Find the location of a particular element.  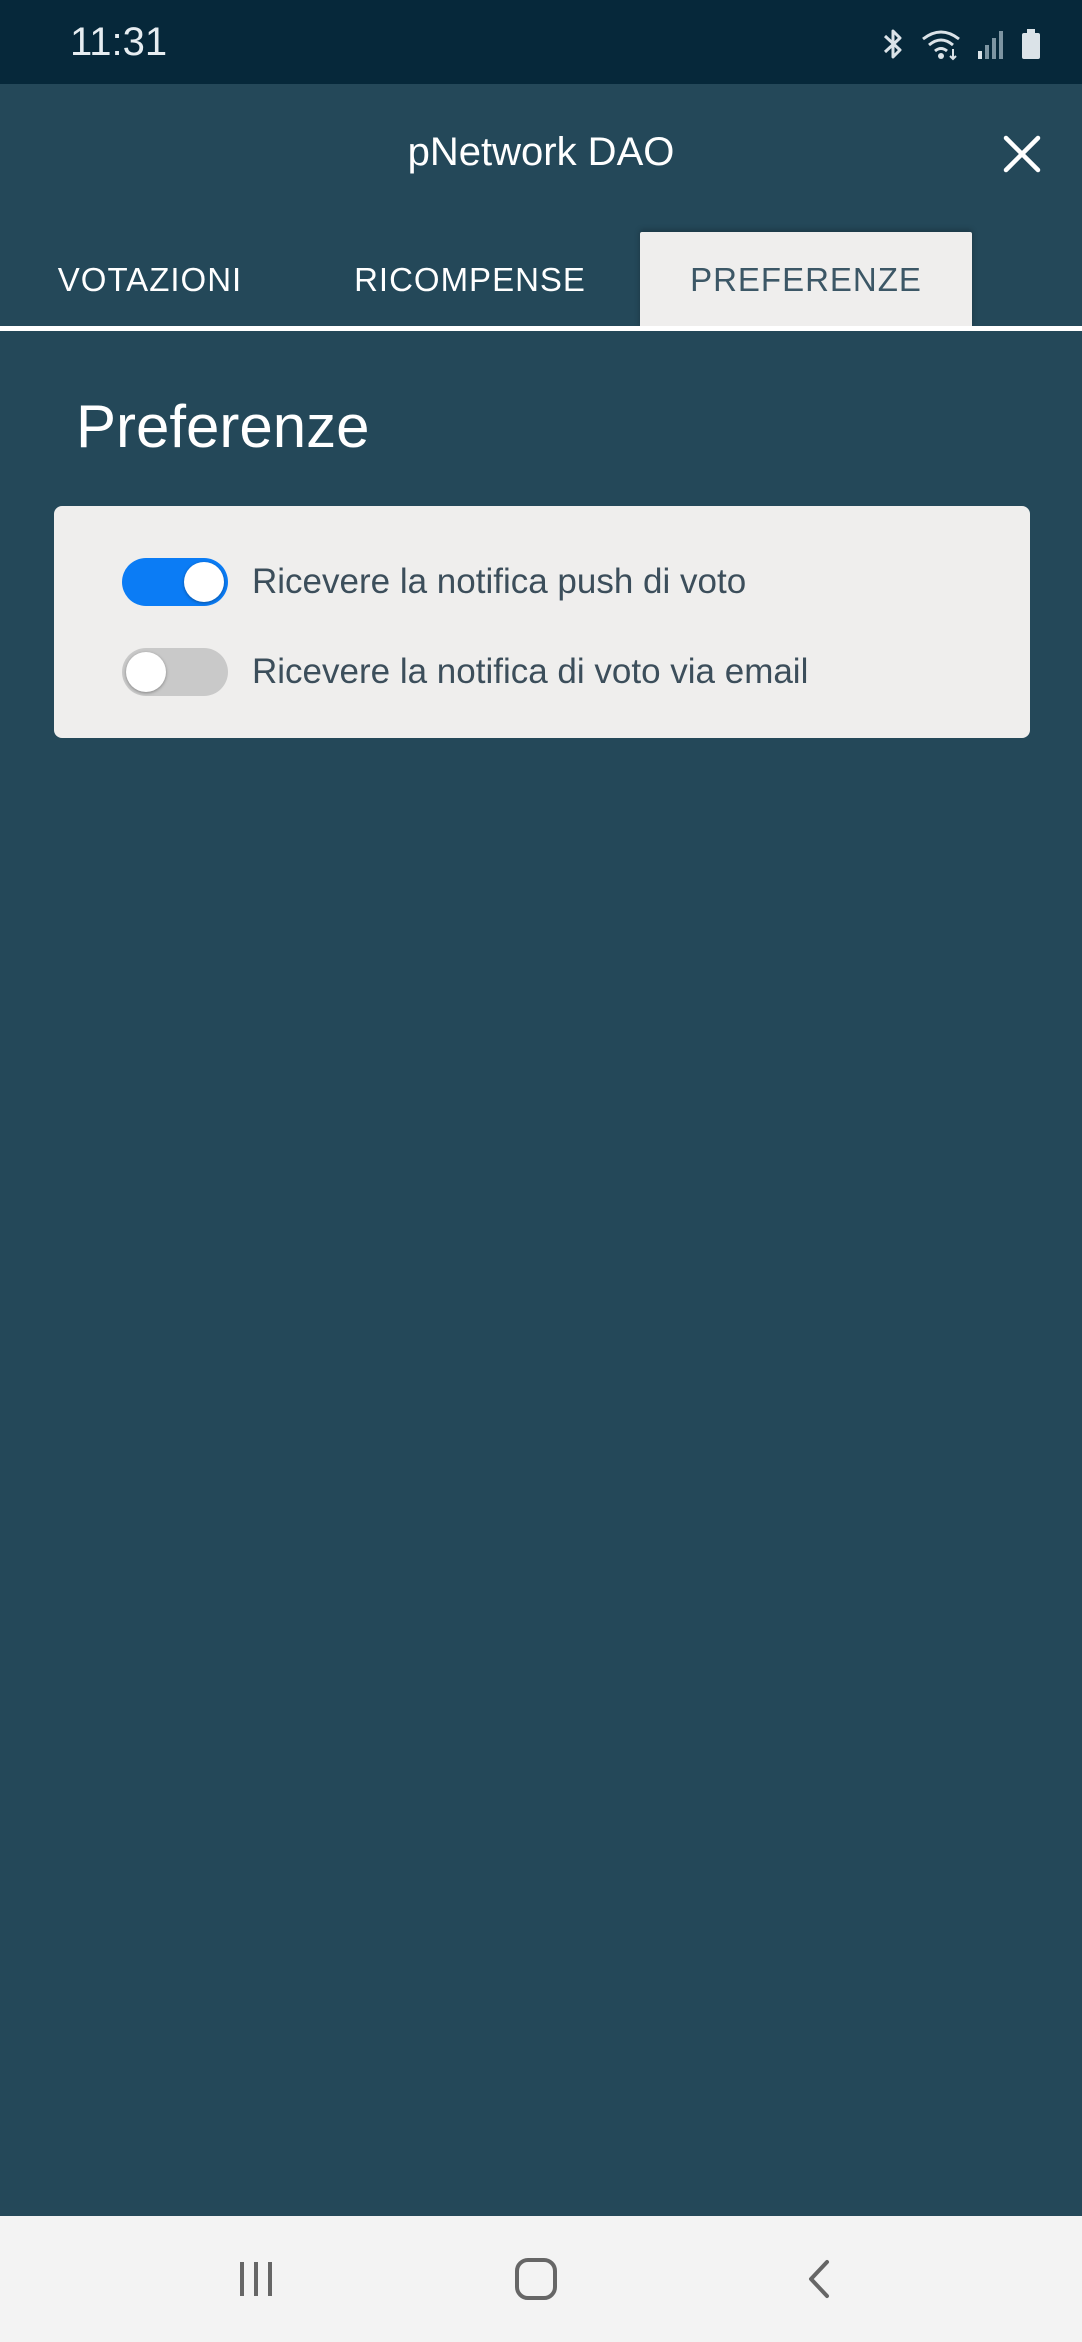

status-bar: 11:31 is located at coordinates (541, 42).